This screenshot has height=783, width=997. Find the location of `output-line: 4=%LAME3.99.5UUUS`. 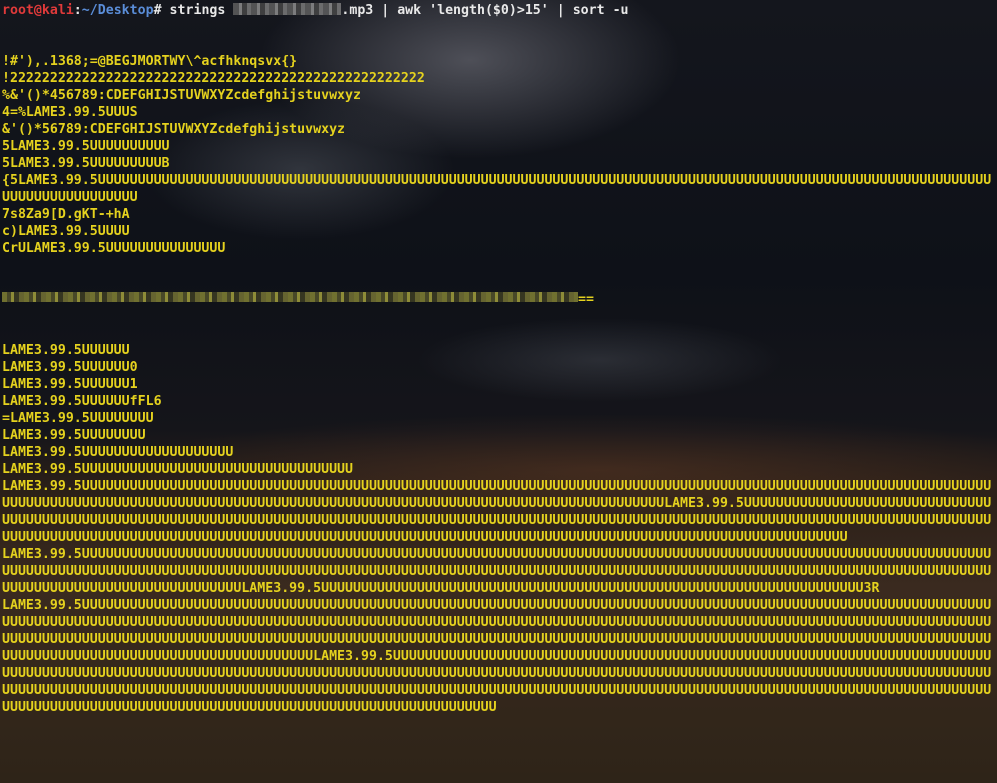

output-line: 4=%LAME3.99.5UUUS is located at coordinates (70, 112).